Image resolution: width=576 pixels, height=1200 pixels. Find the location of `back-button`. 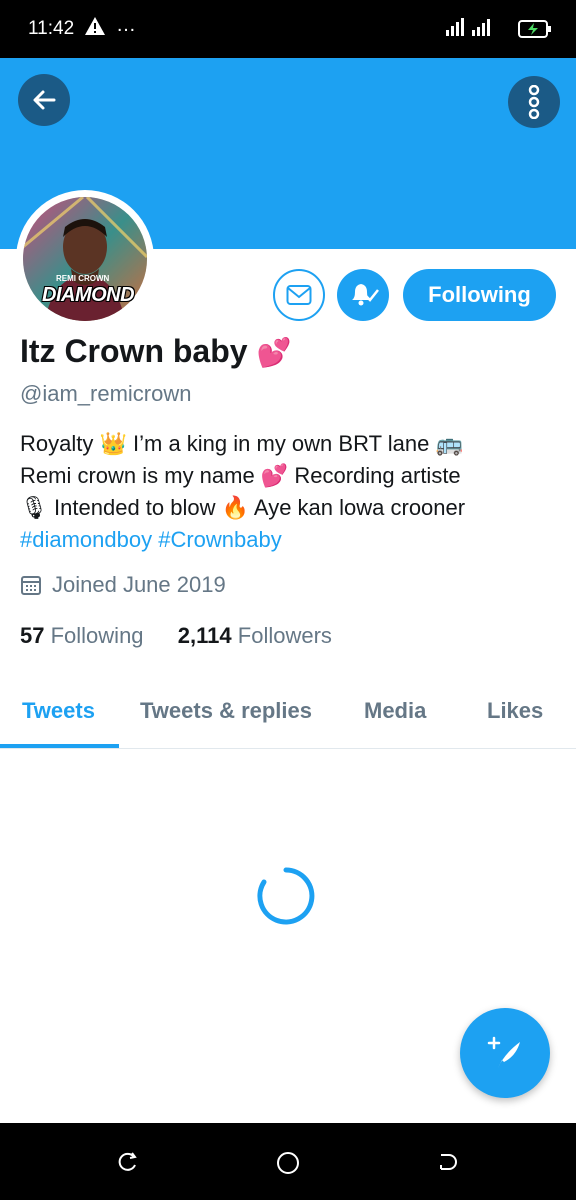

back-button is located at coordinates (44, 100).